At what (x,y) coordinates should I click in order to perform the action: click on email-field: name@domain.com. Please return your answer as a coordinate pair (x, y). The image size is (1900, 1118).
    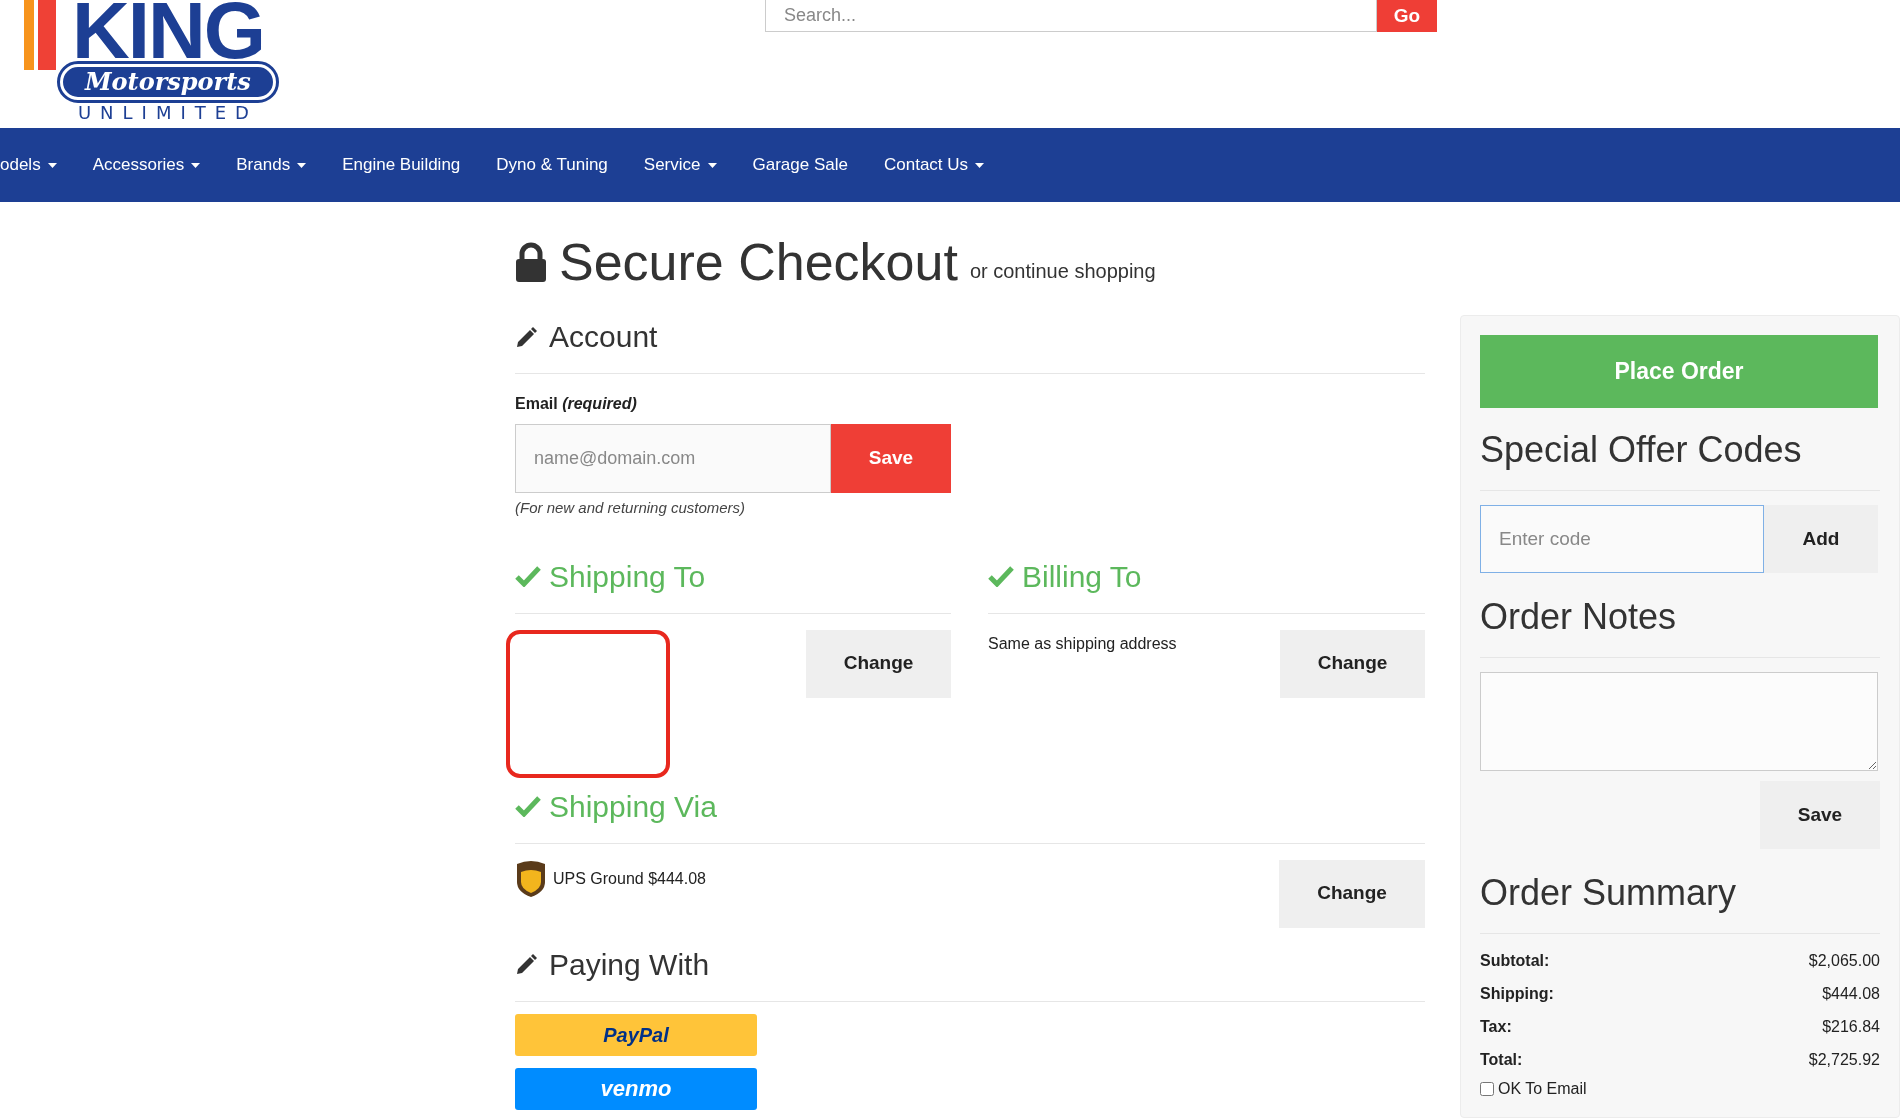
    Looking at the image, I should click on (673, 458).